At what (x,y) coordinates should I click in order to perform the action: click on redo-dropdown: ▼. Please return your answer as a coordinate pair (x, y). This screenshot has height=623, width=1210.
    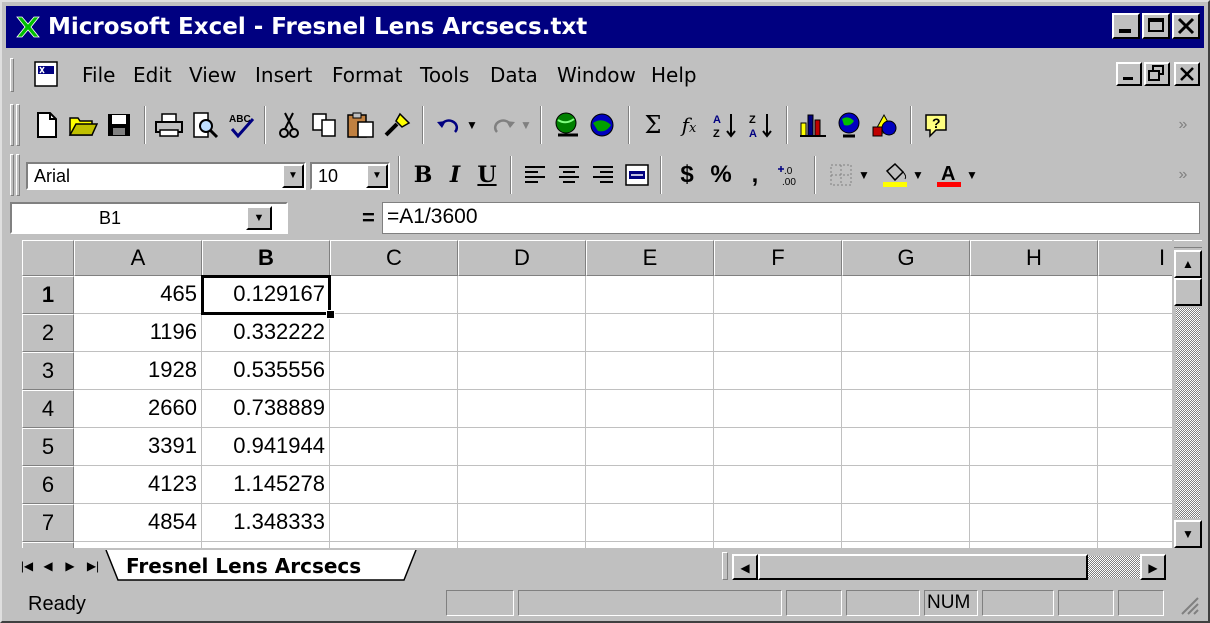
    Looking at the image, I should click on (526, 125).